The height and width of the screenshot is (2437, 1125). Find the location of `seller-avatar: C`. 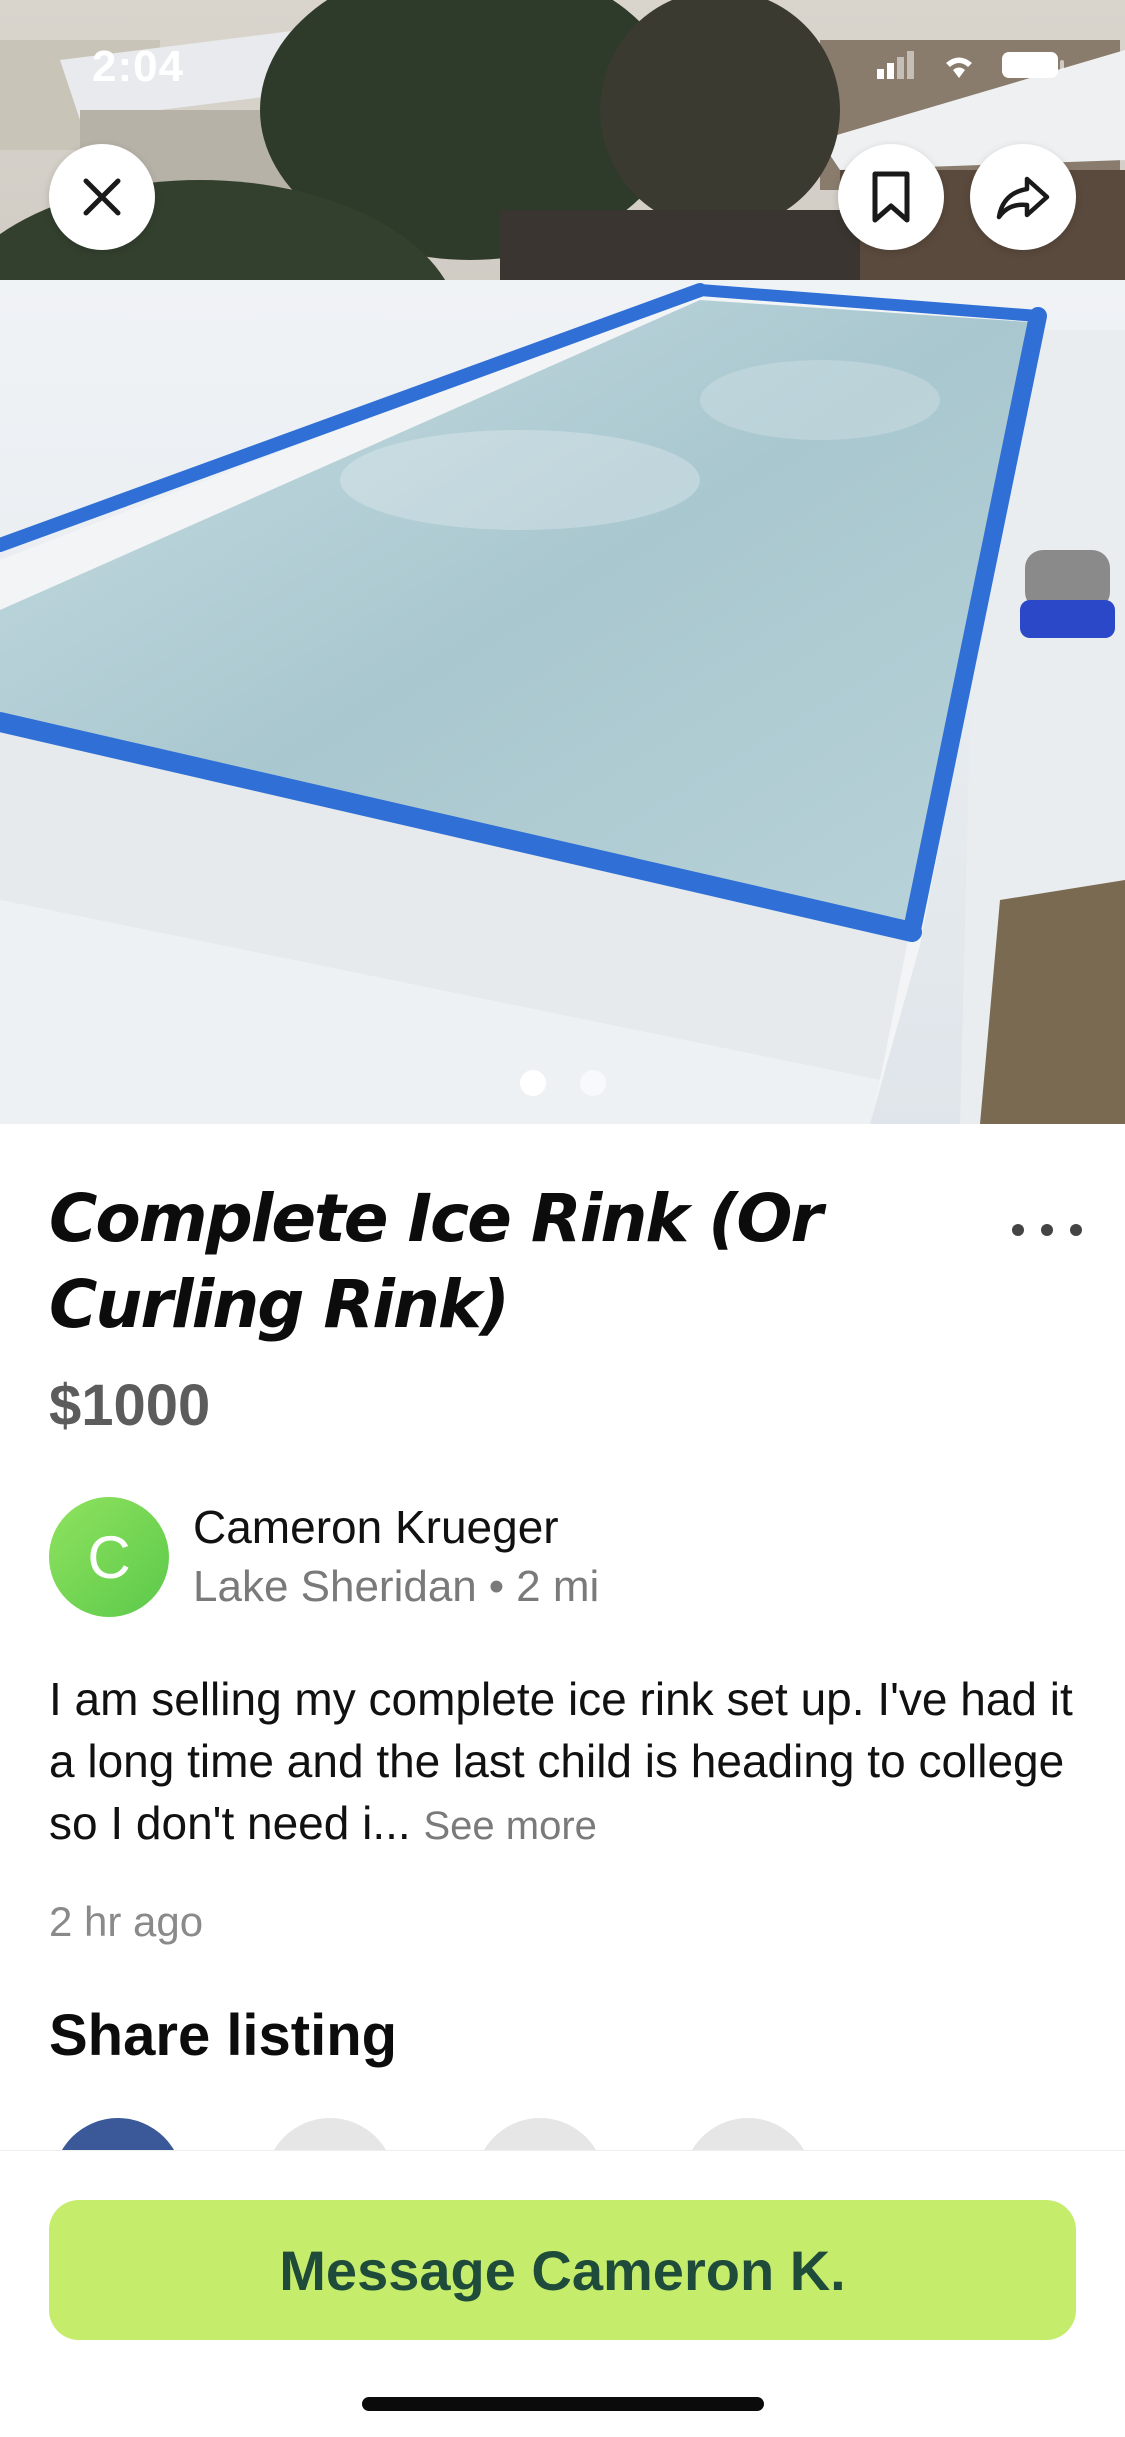

seller-avatar: C is located at coordinates (109, 1557).